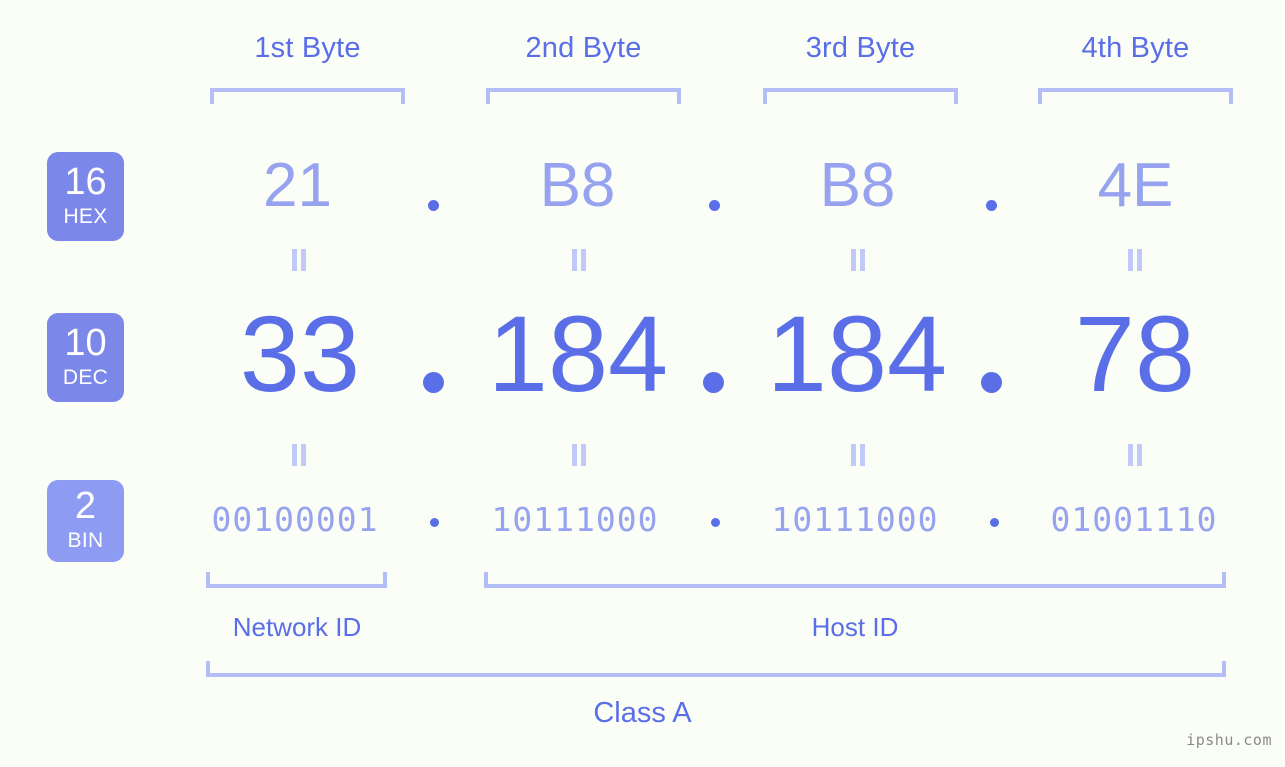 Image resolution: width=1285 pixels, height=767 pixels. Describe the element at coordinates (578, 353) in the screenshot. I see `dec-octet-2: 184` at that location.